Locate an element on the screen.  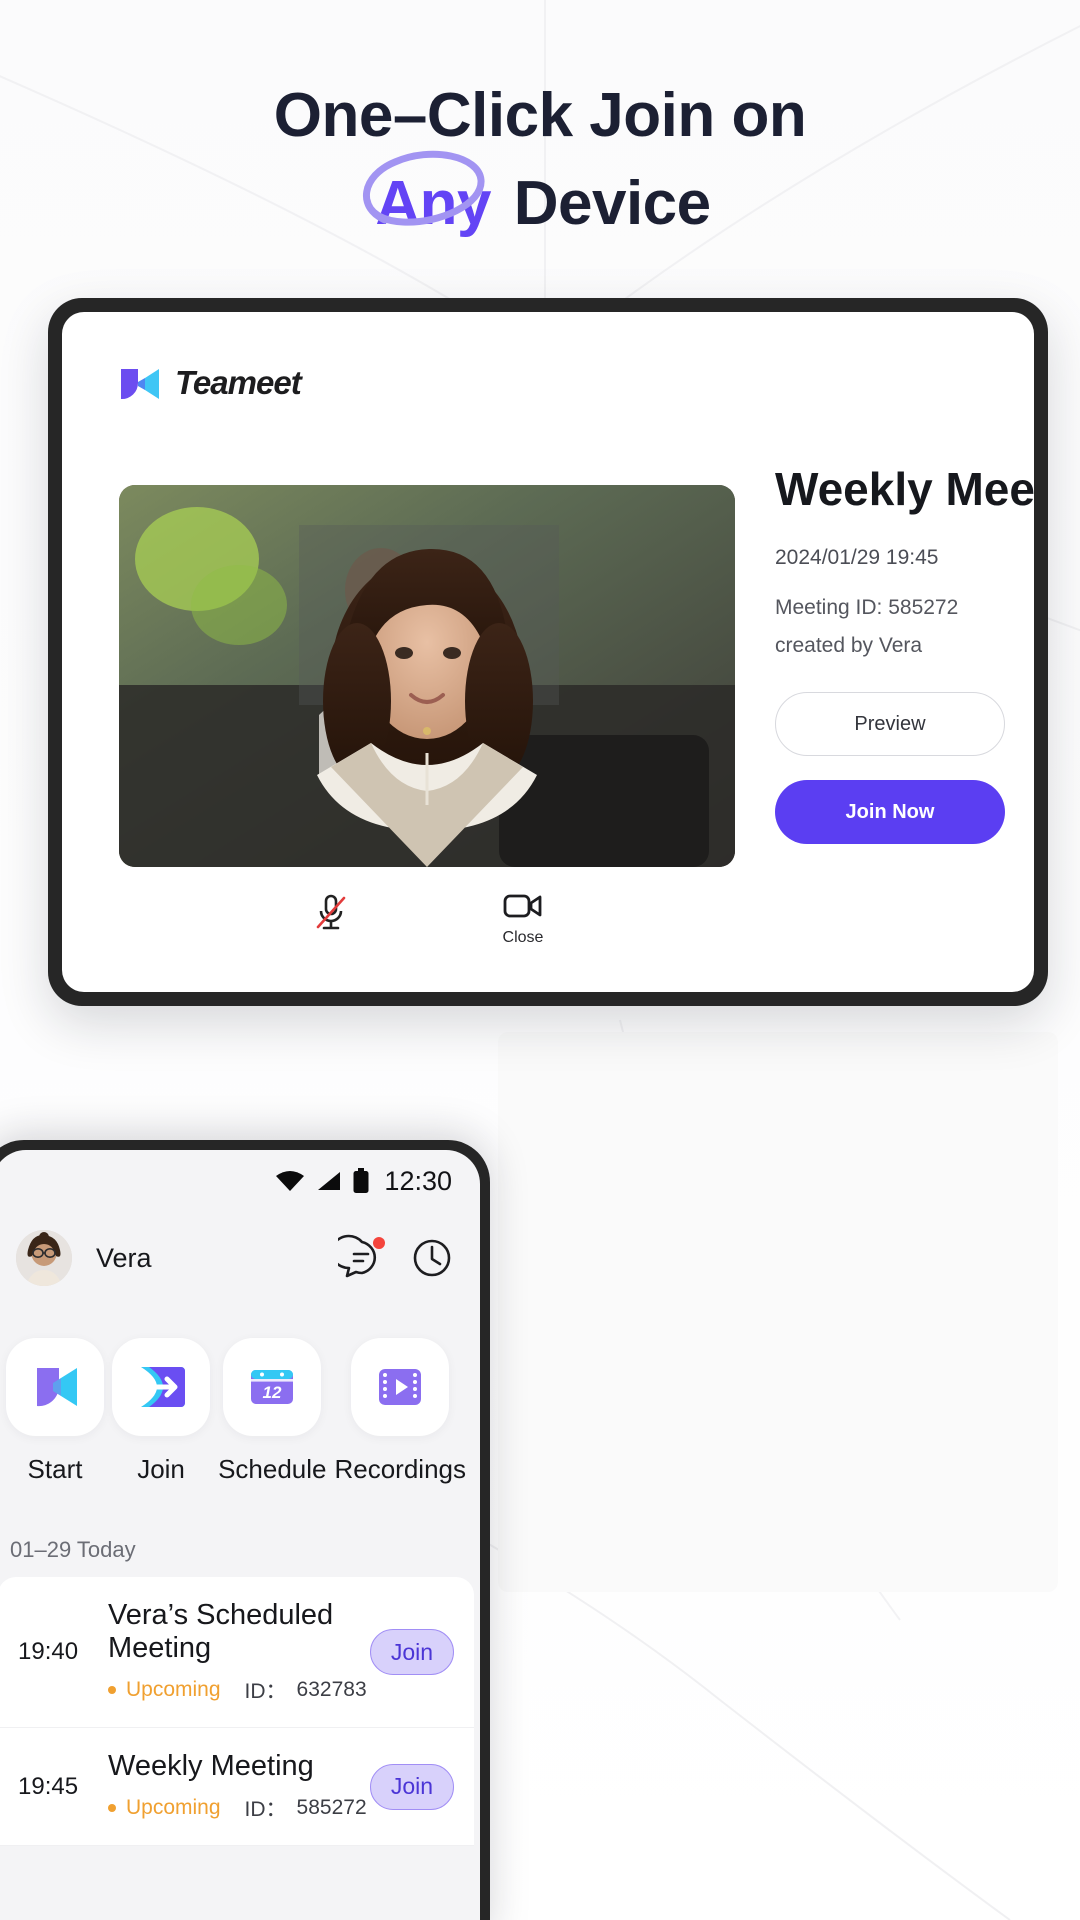
quick-action-schedule: 12 Schedule is located at coordinates (272, 1411).